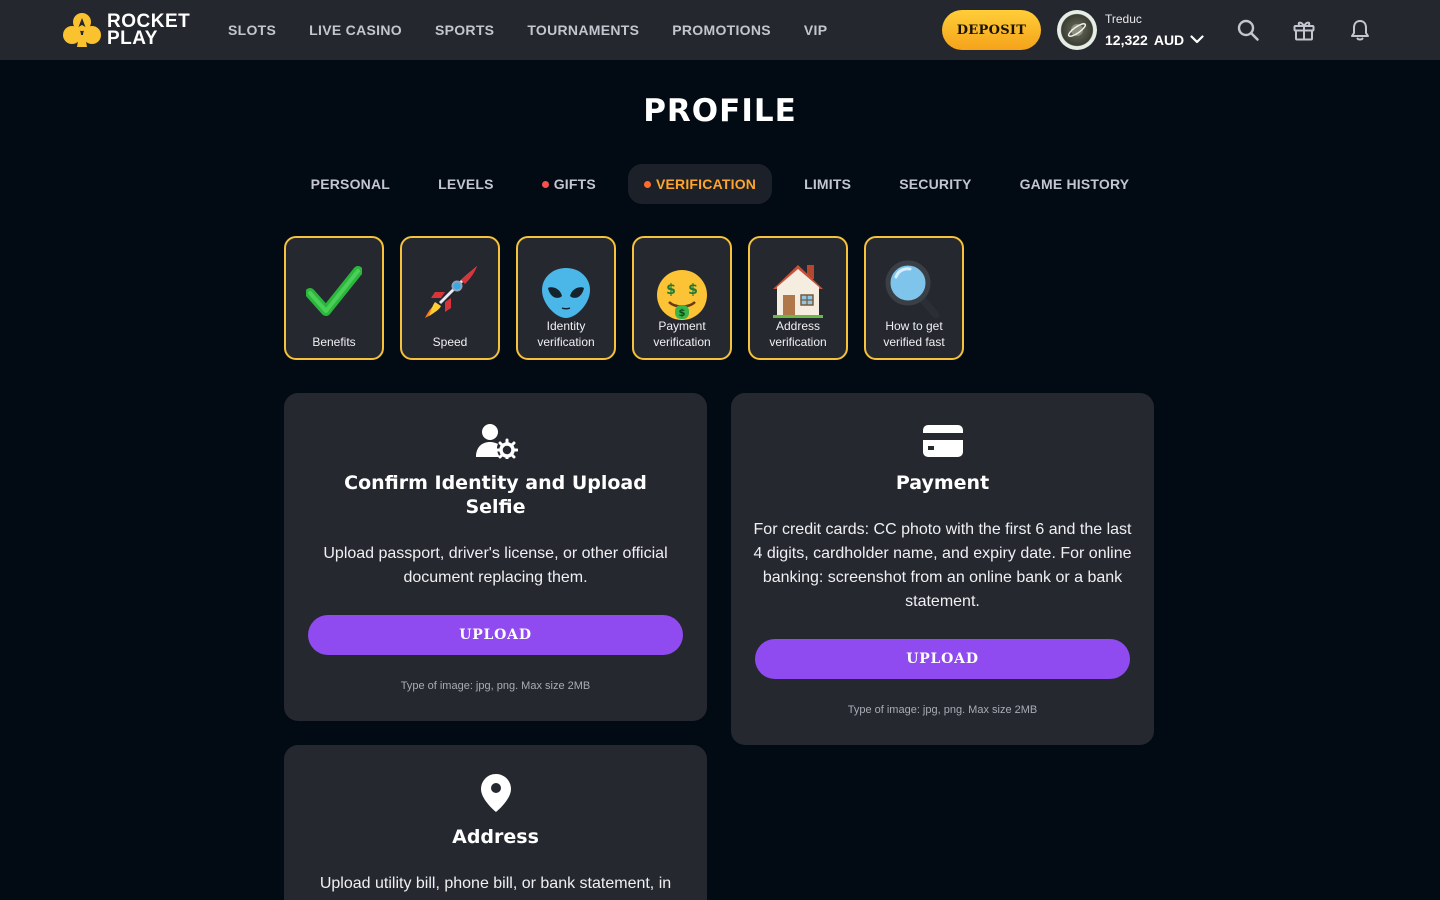 The width and height of the screenshot is (1440, 900). What do you see at coordinates (1154, 30) in the screenshot?
I see `user-info: Treduc 12,322 AUD` at bounding box center [1154, 30].